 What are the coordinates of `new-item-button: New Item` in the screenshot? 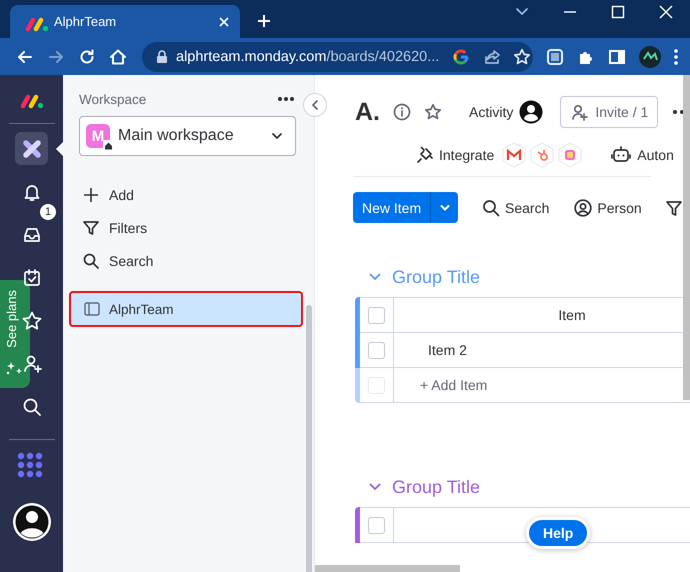 It's located at (391, 207).